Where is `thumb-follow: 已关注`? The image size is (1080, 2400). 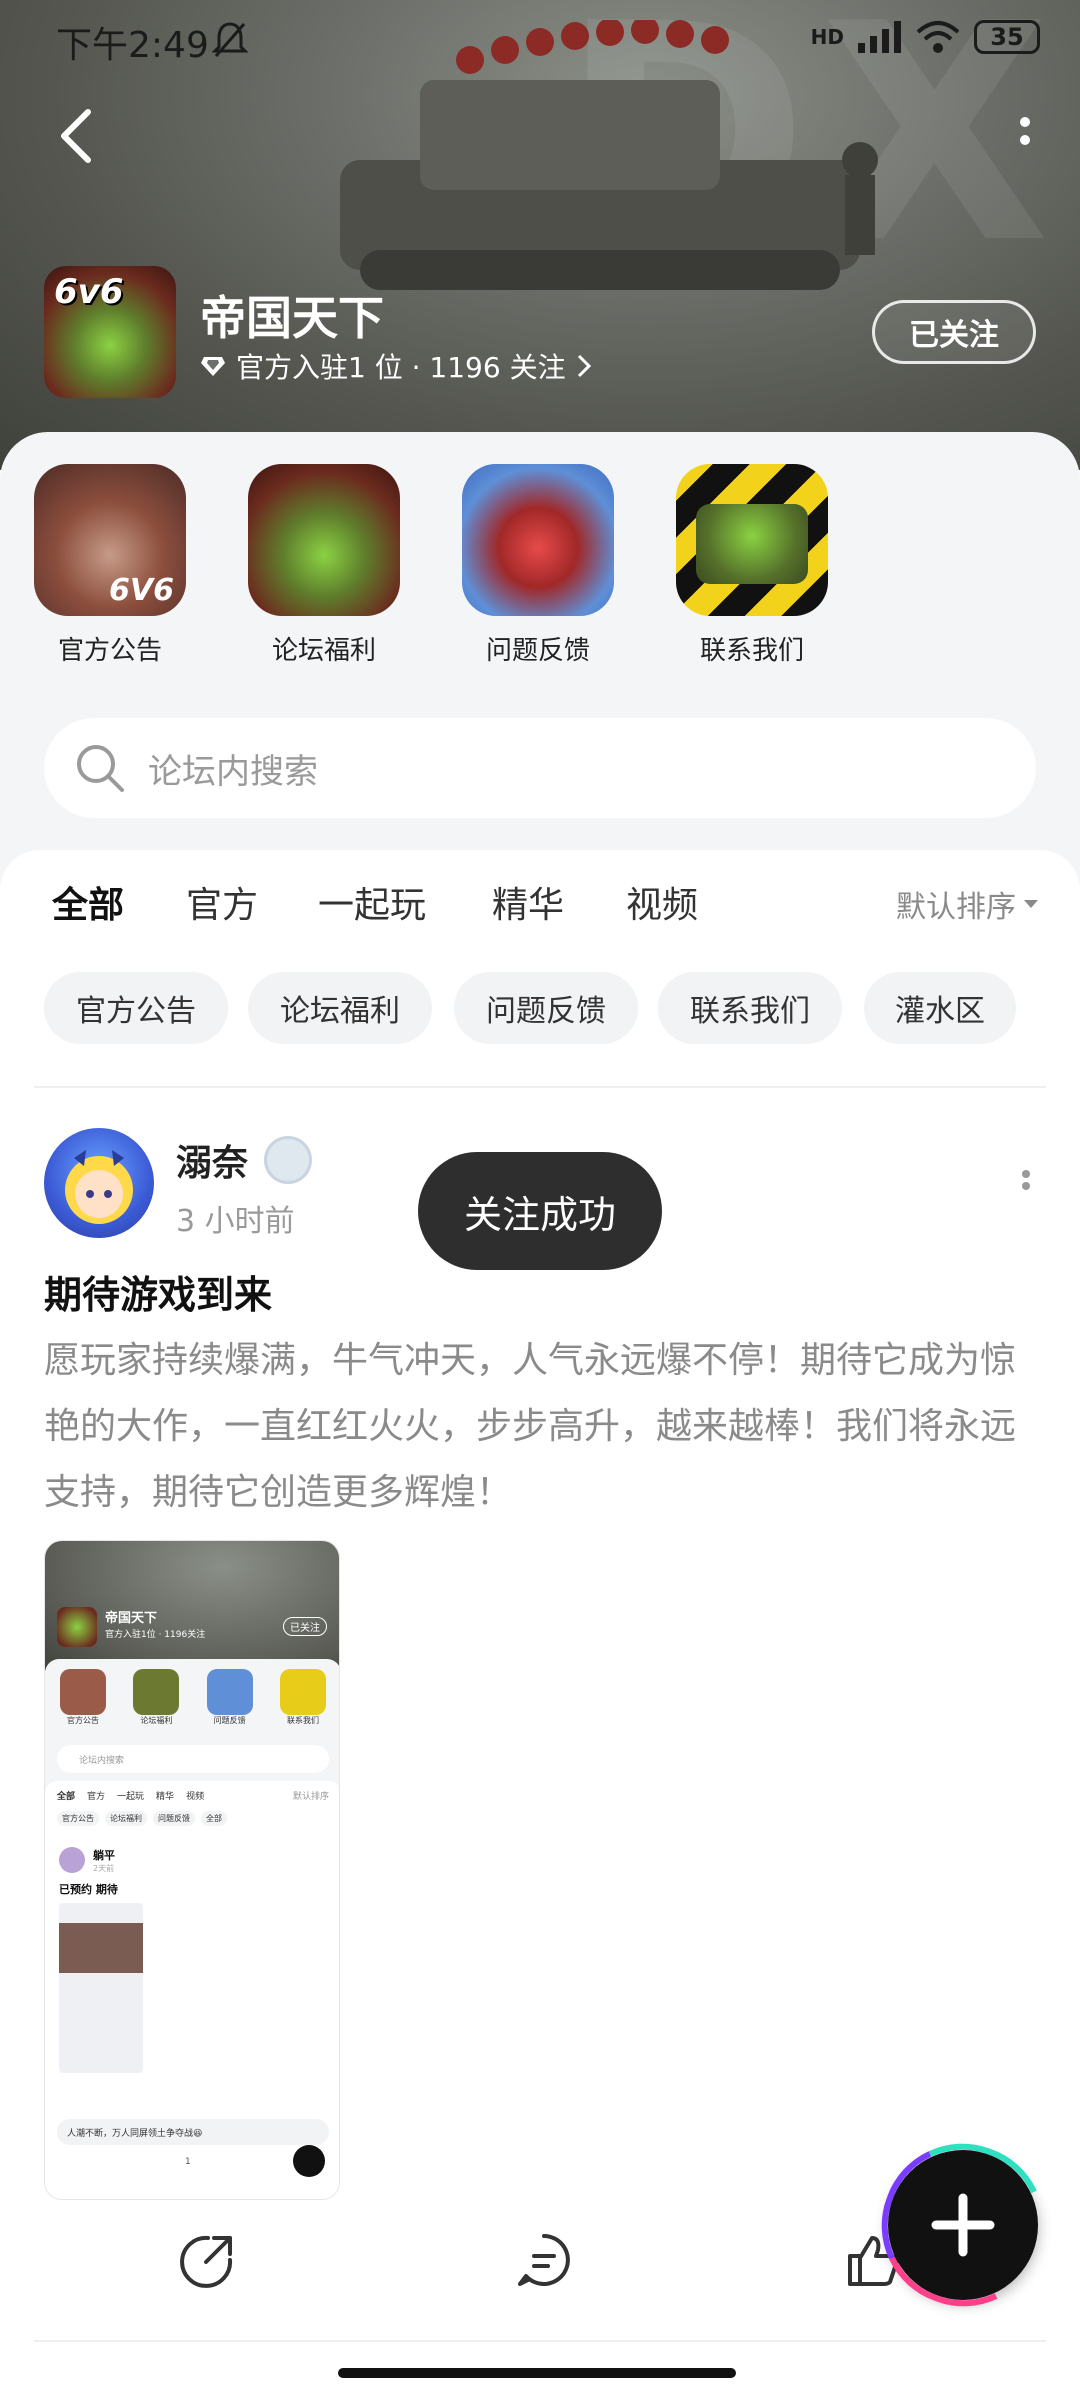 thumb-follow: 已关注 is located at coordinates (305, 1626).